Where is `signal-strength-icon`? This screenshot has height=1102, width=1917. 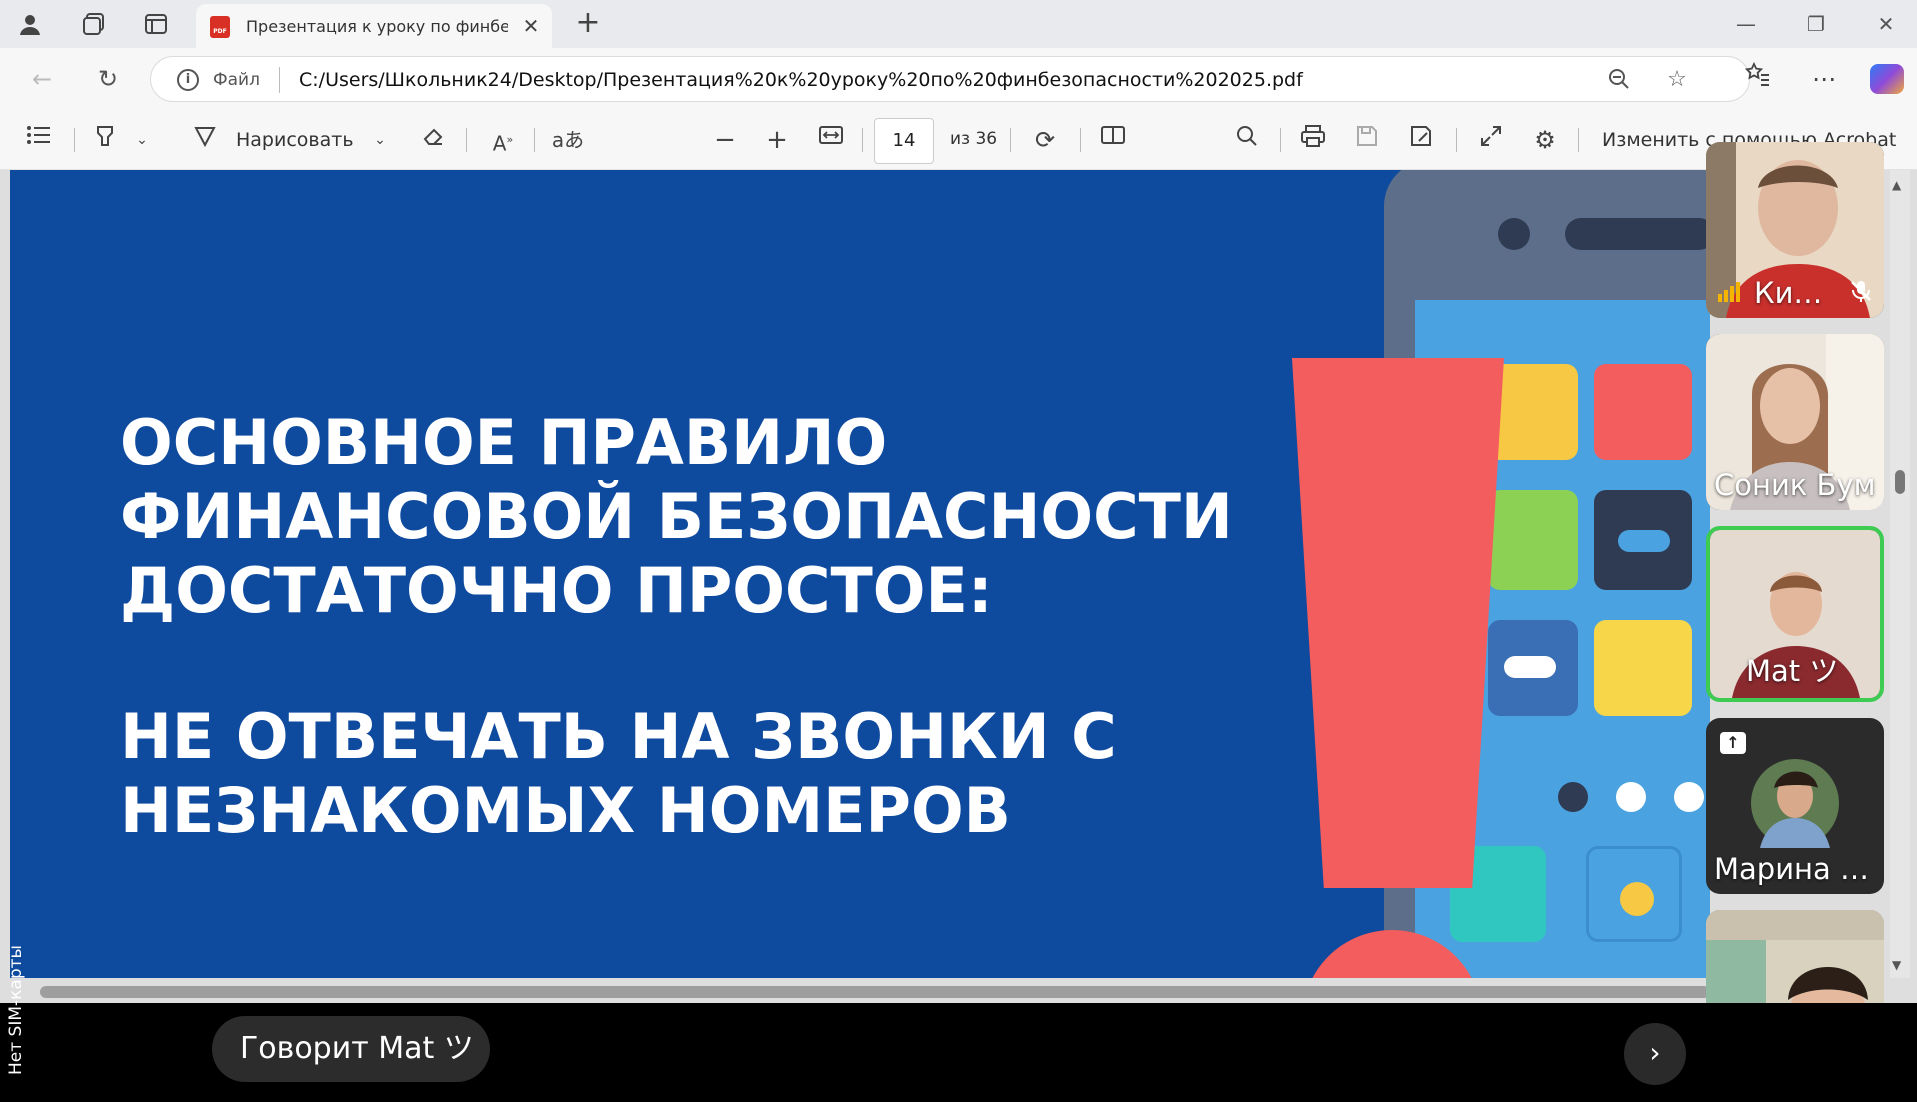 signal-strength-icon is located at coordinates (1729, 292).